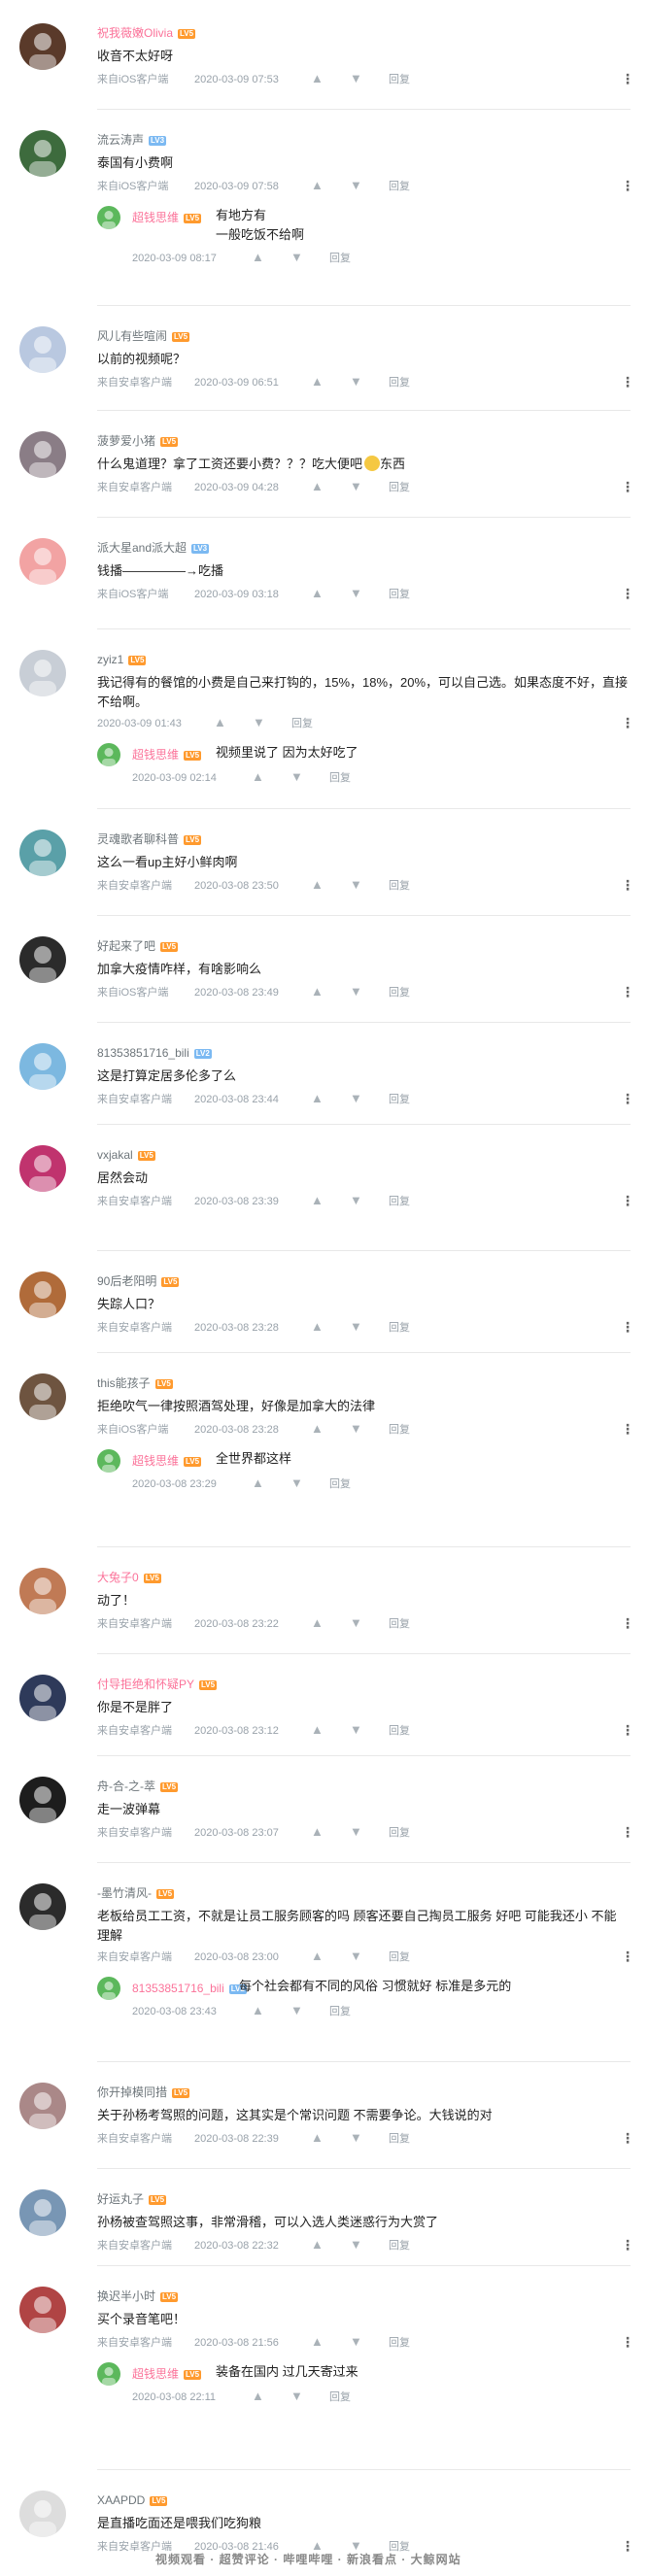  What do you see at coordinates (124, 1383) in the screenshot?
I see `username-text: this能孩子` at bounding box center [124, 1383].